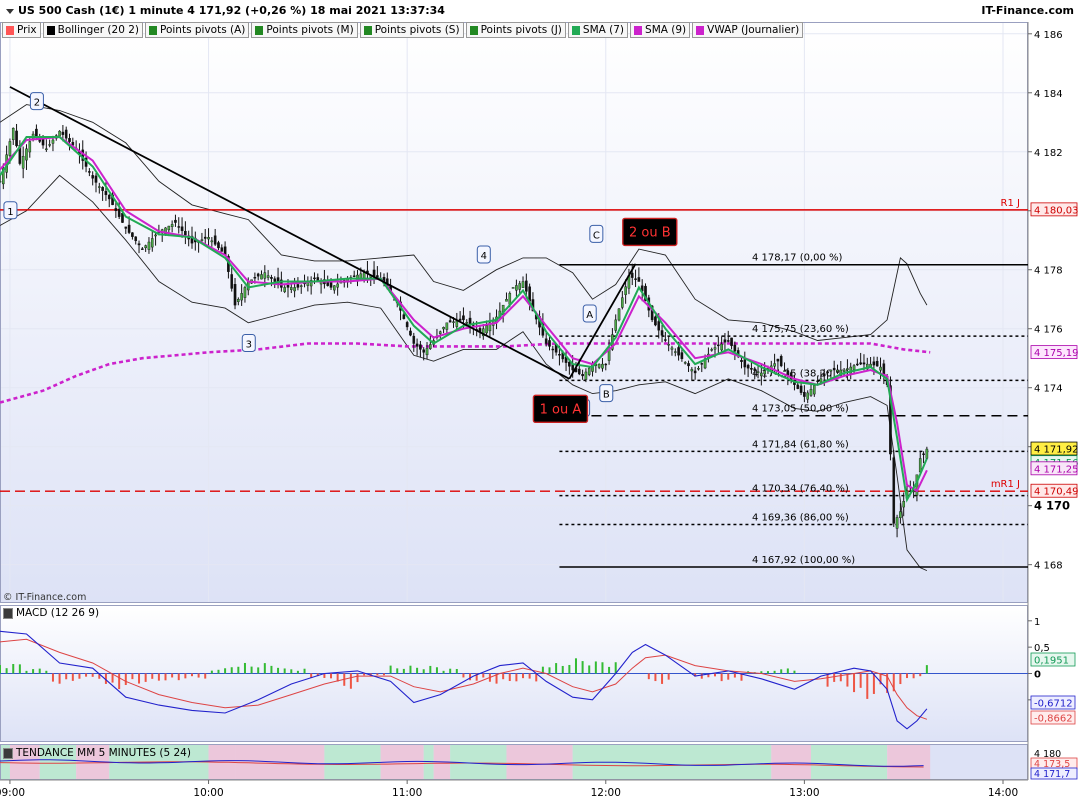 This screenshot has width=1080, height=800. I want to click on legend-label: Points pivots (A), so click(203, 30).